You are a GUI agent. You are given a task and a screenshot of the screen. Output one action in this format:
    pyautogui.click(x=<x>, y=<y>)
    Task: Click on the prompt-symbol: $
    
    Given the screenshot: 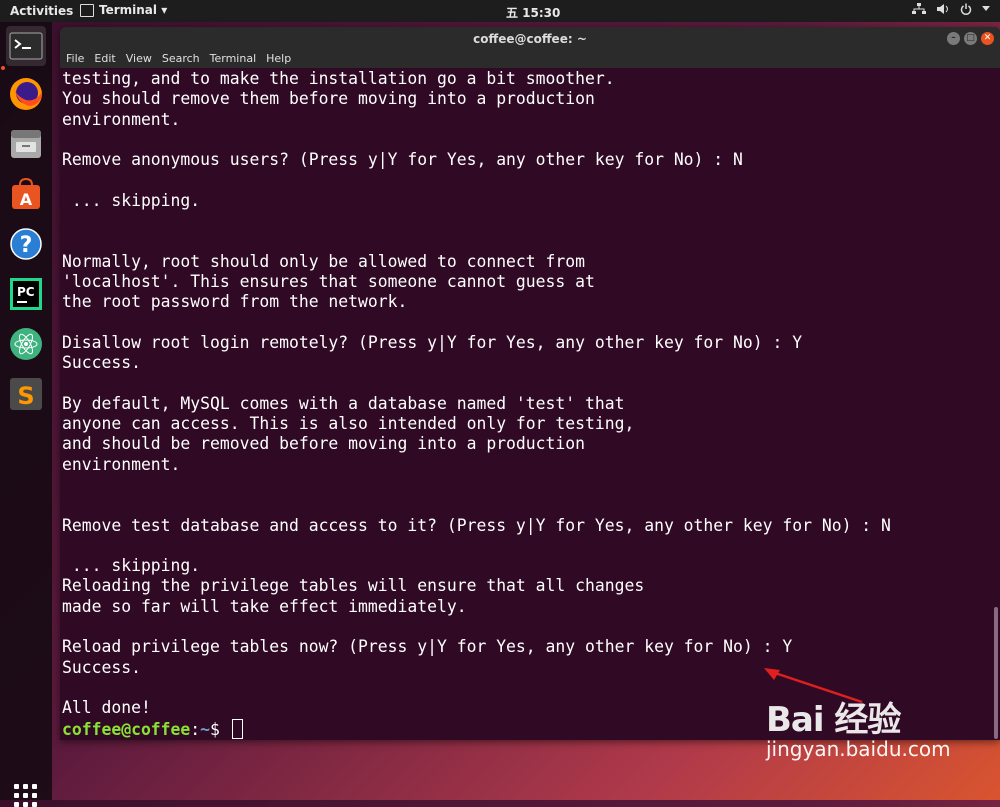 What is the action you would take?
    pyautogui.click(x=220, y=729)
    